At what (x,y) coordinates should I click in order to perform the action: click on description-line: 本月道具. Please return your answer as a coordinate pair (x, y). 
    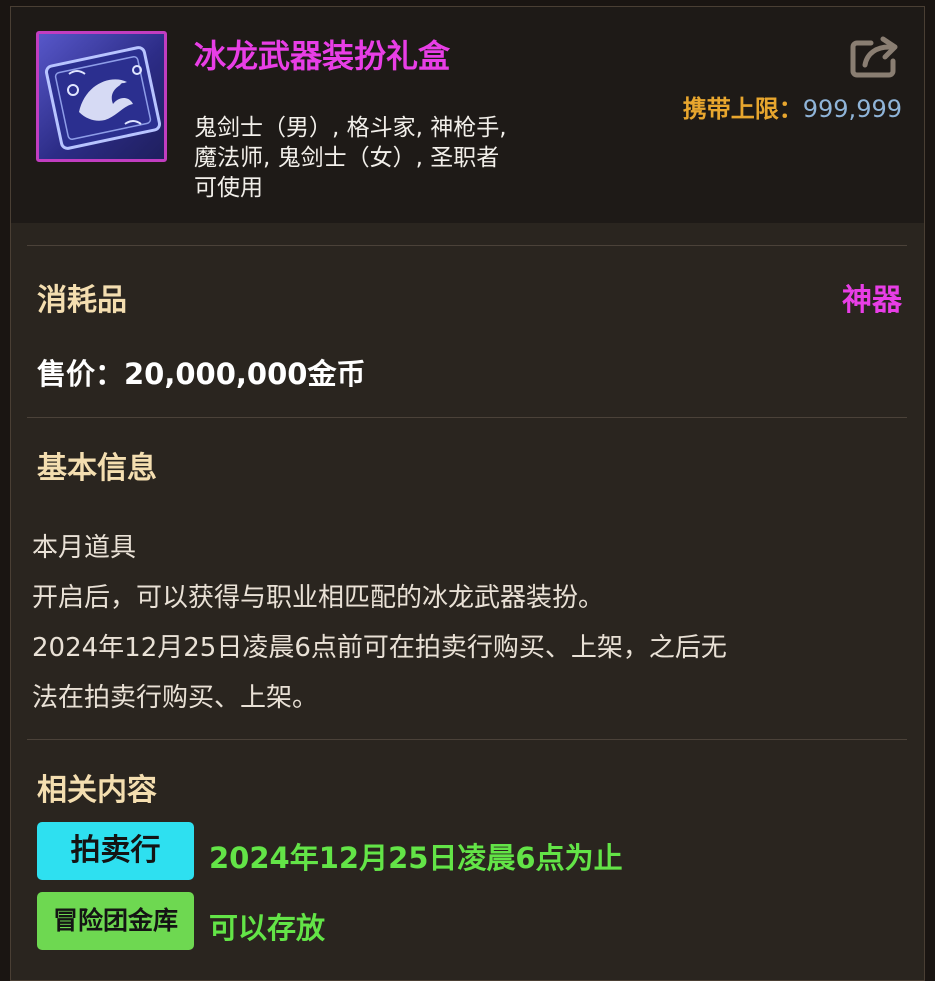
    Looking at the image, I should click on (84, 548).